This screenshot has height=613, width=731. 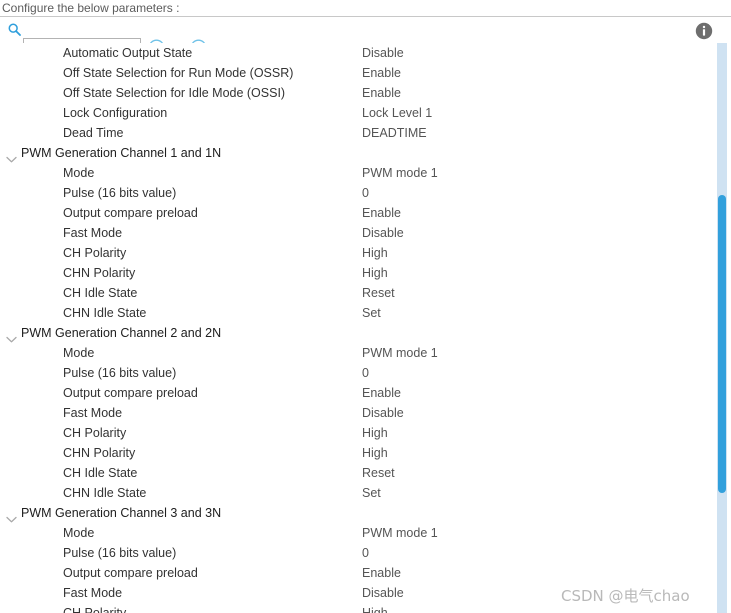 What do you see at coordinates (121, 333) in the screenshot?
I see `parameter-group-label: PWM Generation Channel 2 and 2N` at bounding box center [121, 333].